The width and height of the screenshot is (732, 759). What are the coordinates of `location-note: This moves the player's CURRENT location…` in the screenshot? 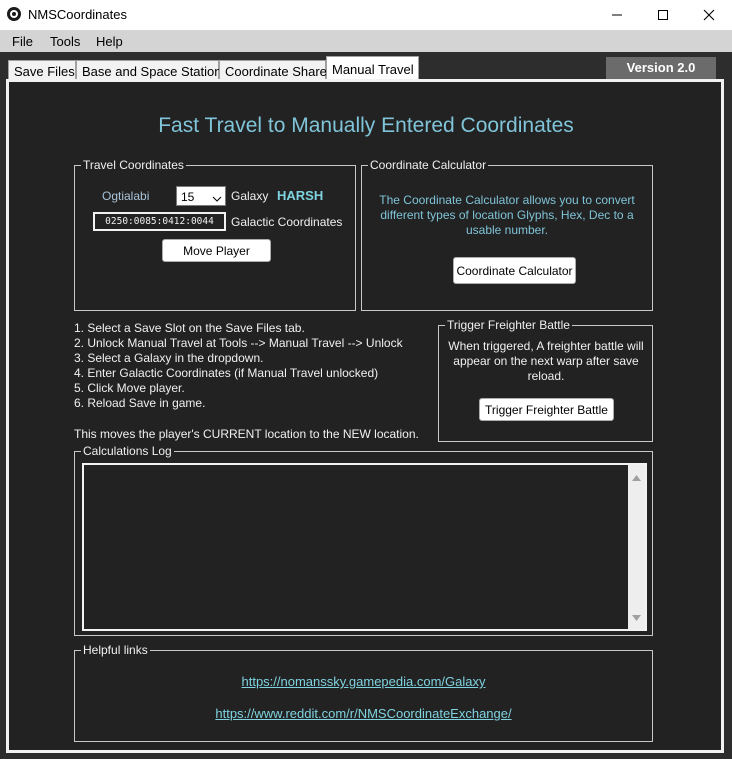 It's located at (246, 434).